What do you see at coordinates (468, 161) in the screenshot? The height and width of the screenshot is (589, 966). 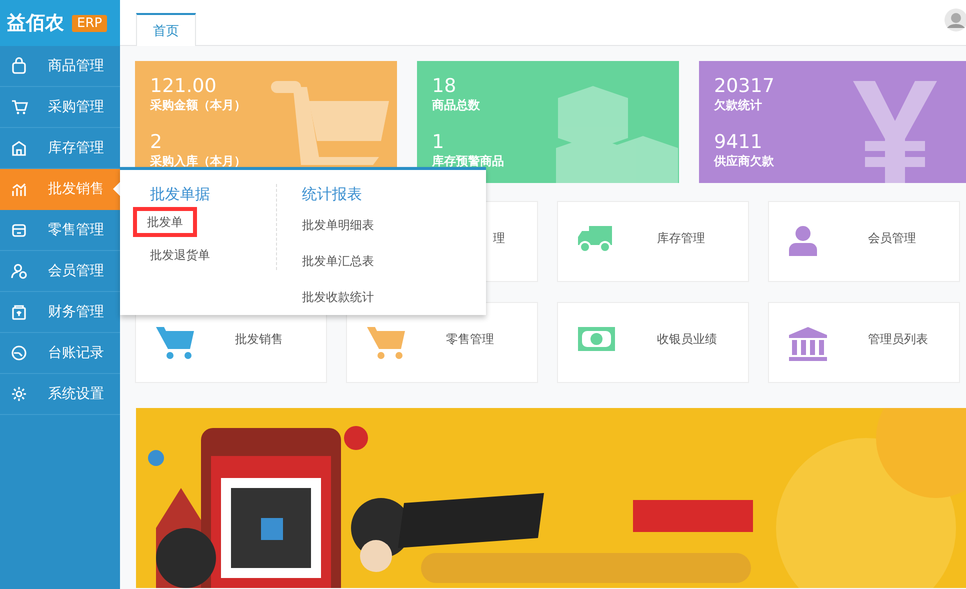 I see `stat-label: 库存预警商品` at bounding box center [468, 161].